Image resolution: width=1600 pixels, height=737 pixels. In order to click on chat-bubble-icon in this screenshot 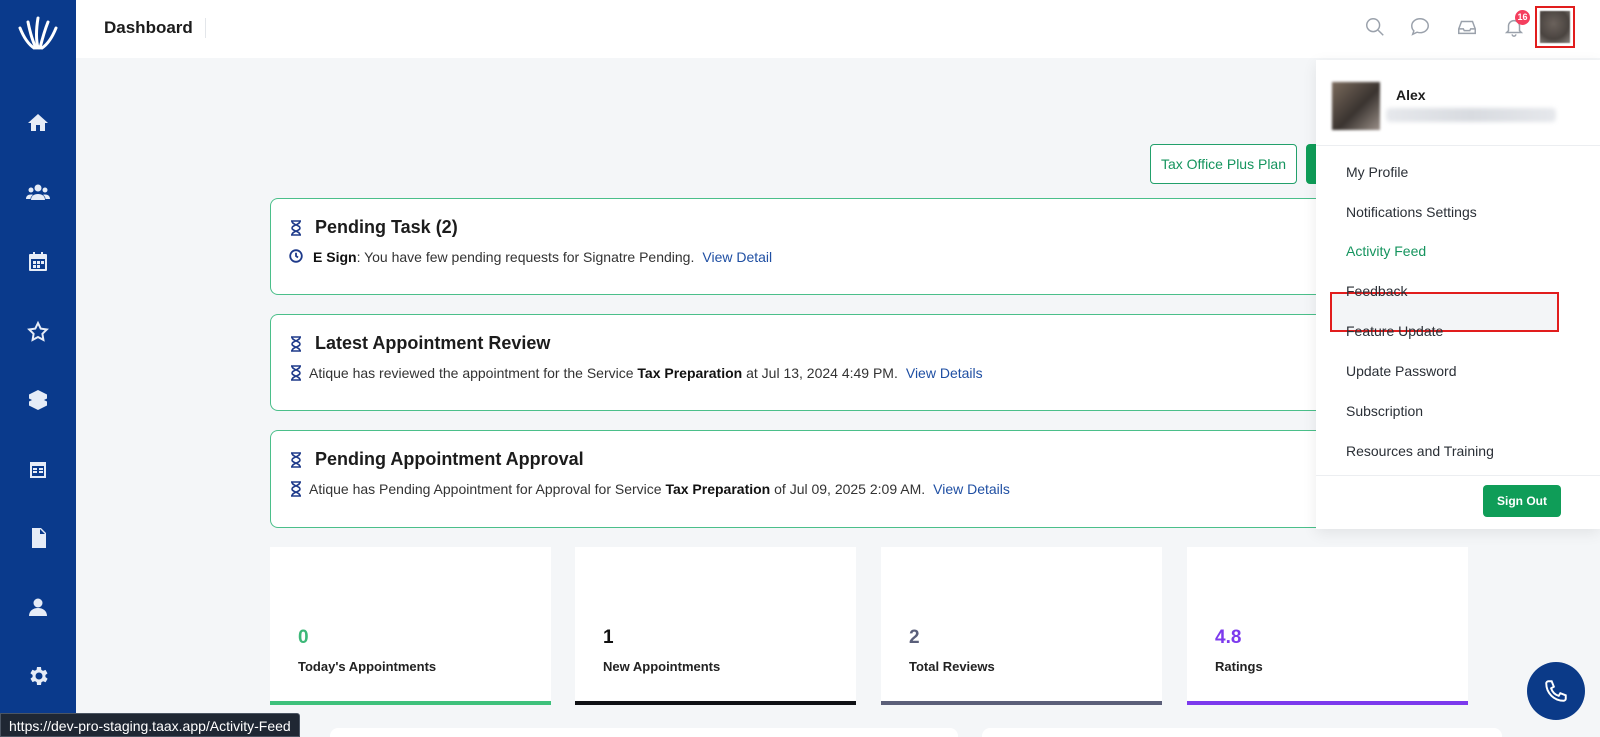, I will do `click(1420, 27)`.